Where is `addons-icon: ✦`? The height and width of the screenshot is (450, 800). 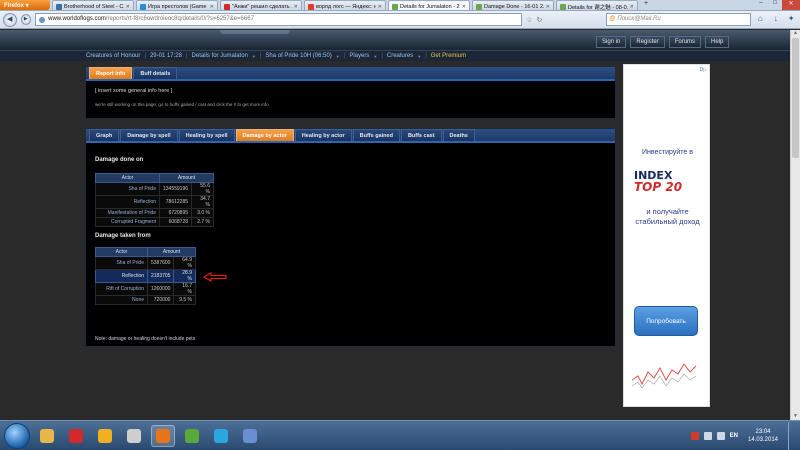
addons-icon: ✦ is located at coordinates (792, 20).